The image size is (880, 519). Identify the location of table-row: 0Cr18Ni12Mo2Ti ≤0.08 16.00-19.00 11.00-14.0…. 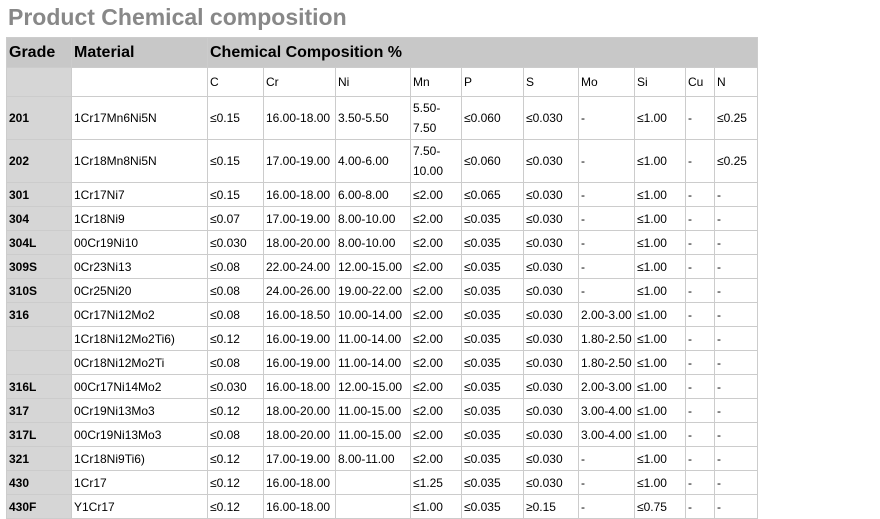
(382, 362).